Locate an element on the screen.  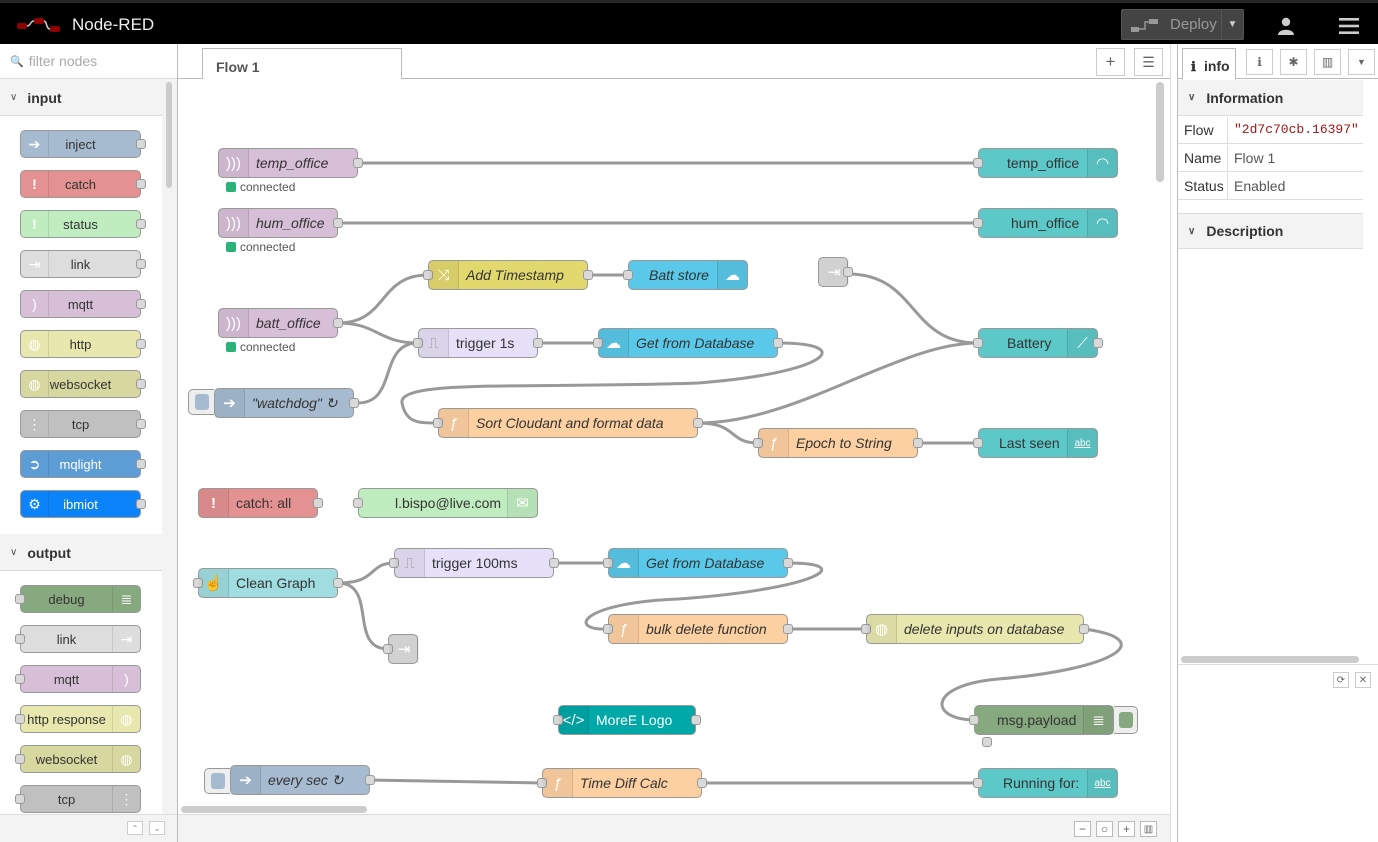
debug-toggle-button is located at coordinates (1126, 720).